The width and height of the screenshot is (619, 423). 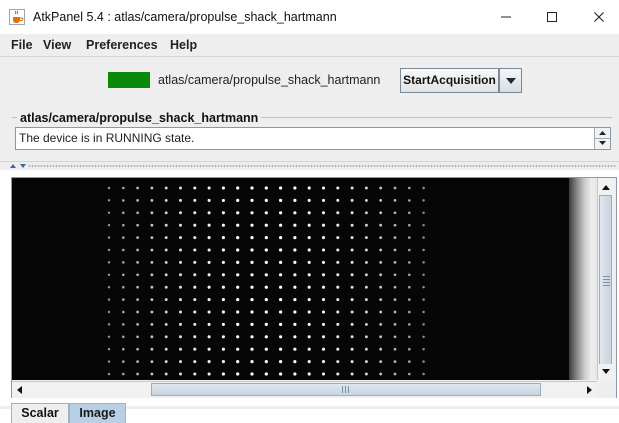 I want to click on scroll-up-button, so click(x=606, y=187).